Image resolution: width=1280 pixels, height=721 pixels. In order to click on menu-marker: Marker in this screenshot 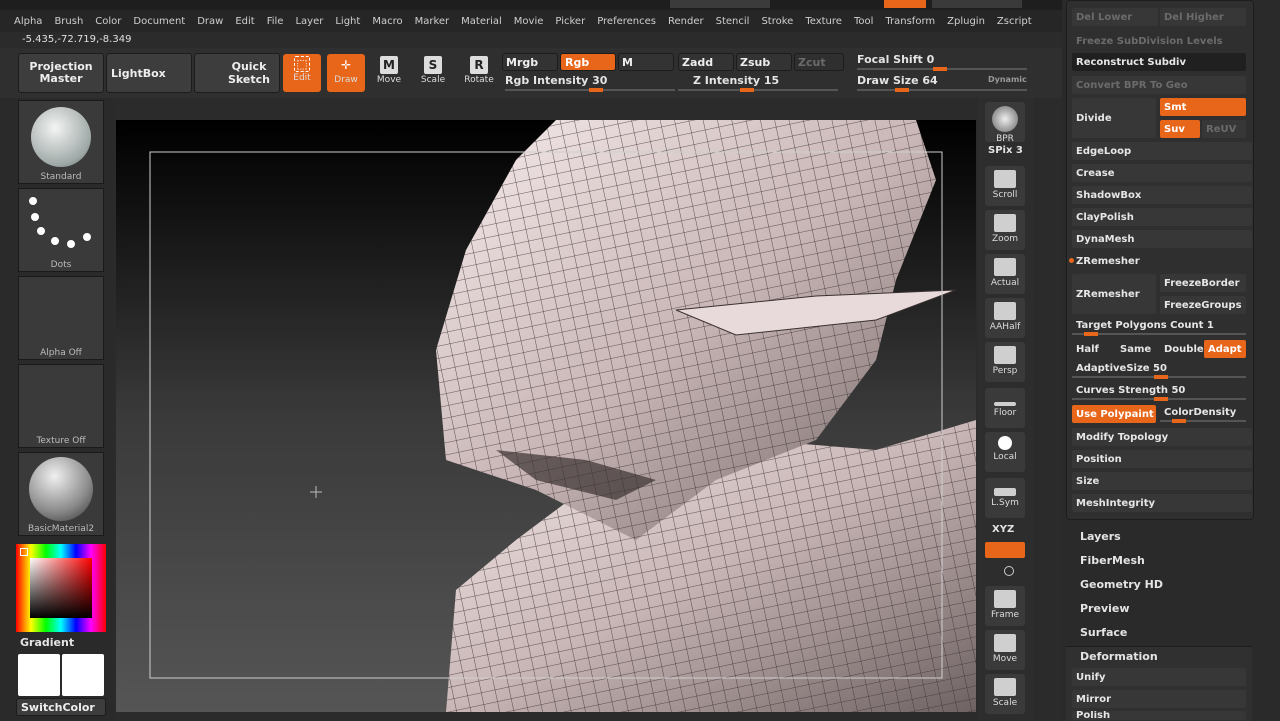, I will do `click(432, 21)`.